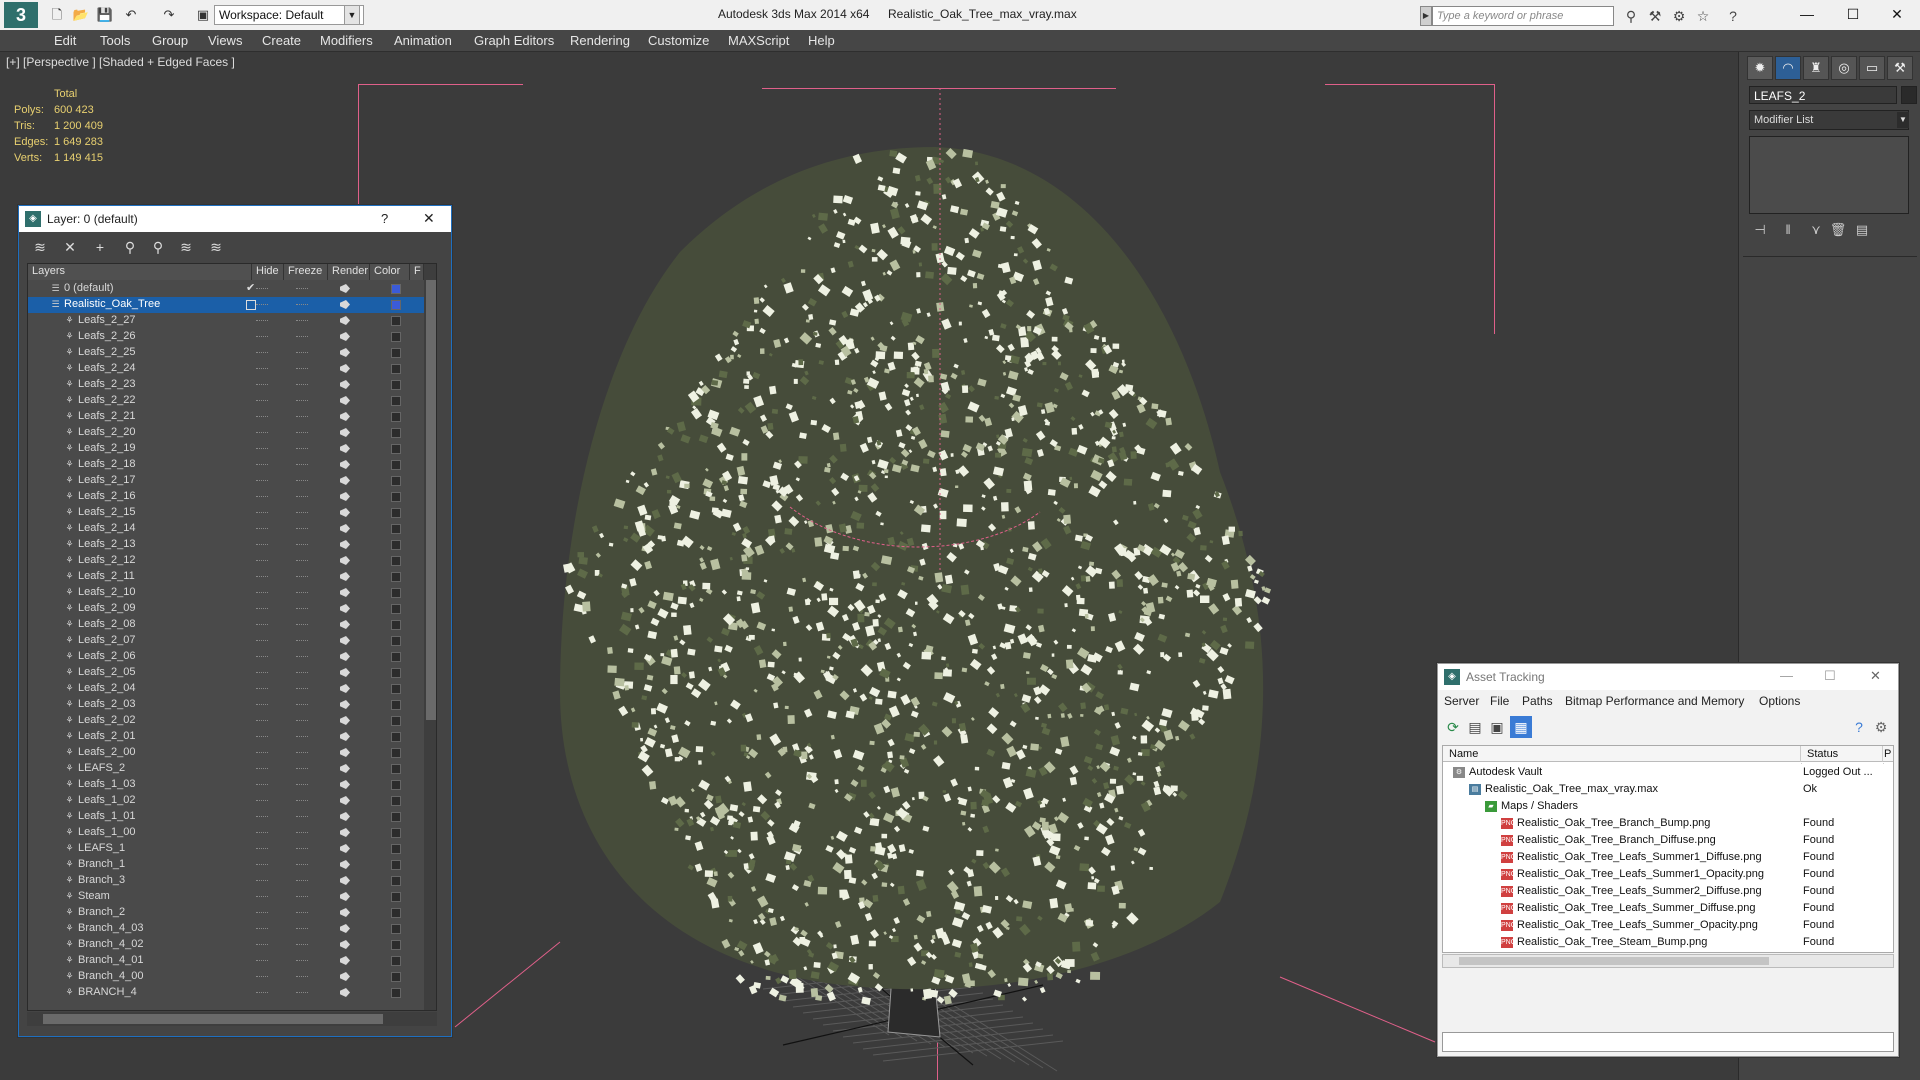  Describe the element at coordinates (1875, 676) in the screenshot. I see `close-button: ✕` at that location.